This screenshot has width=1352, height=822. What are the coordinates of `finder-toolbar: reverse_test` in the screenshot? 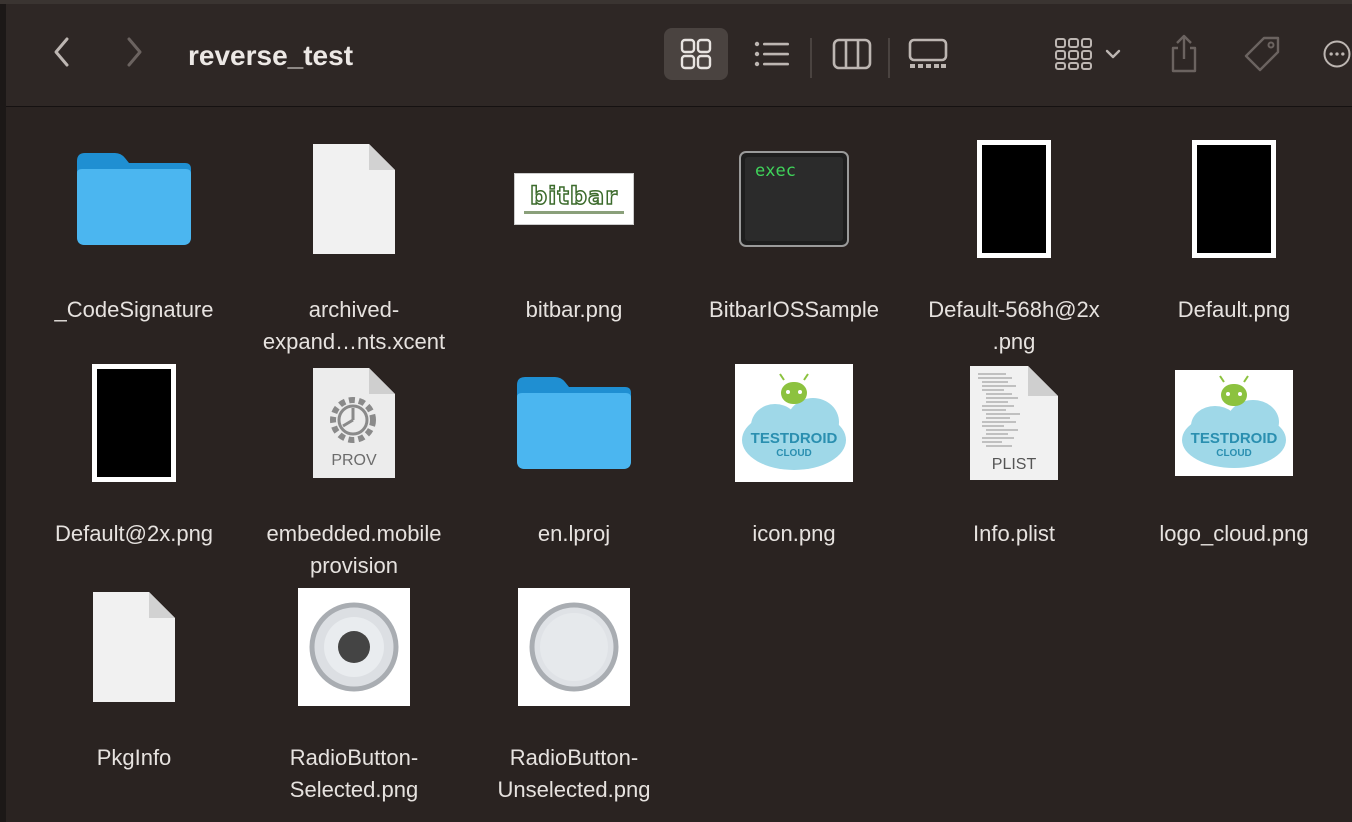 It's located at (679, 55).